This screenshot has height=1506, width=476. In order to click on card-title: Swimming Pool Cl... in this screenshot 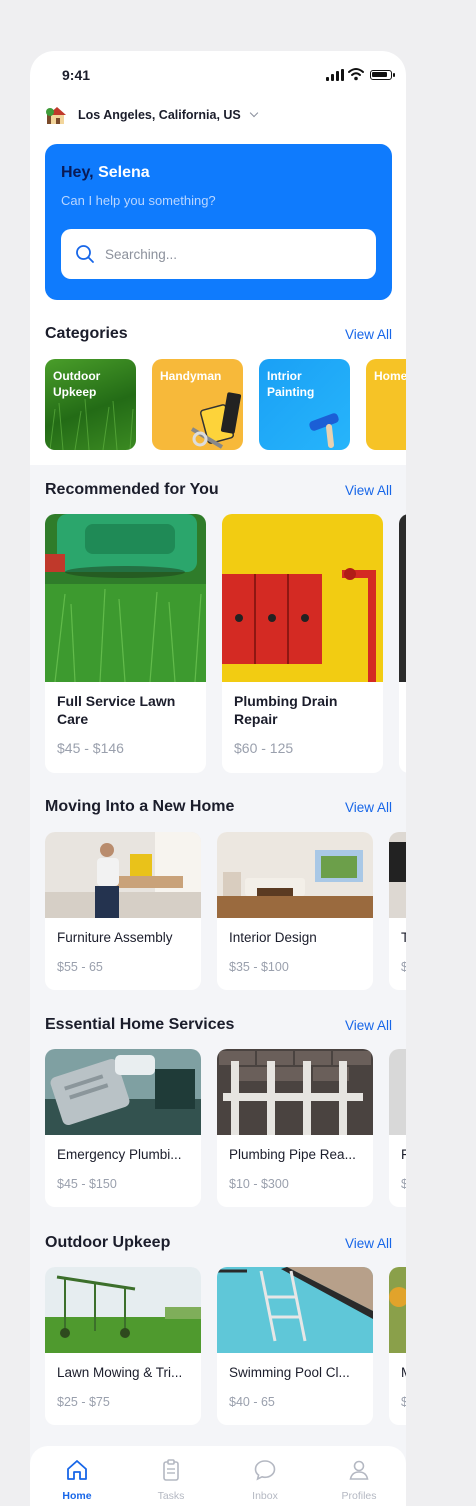, I will do `click(289, 1372)`.